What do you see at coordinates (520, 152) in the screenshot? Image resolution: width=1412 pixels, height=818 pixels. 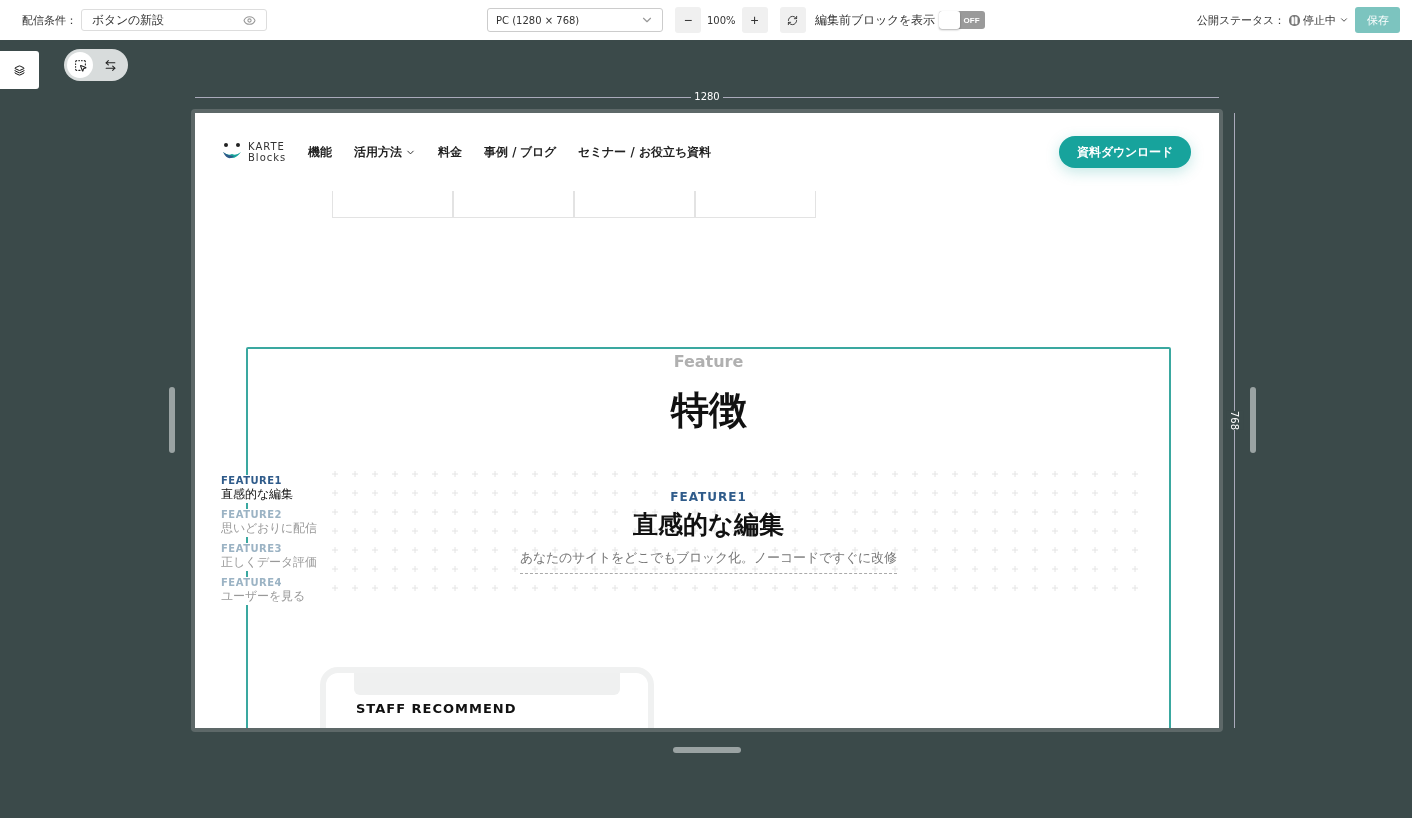 I see `nav-link: 事例 / ブログ` at bounding box center [520, 152].